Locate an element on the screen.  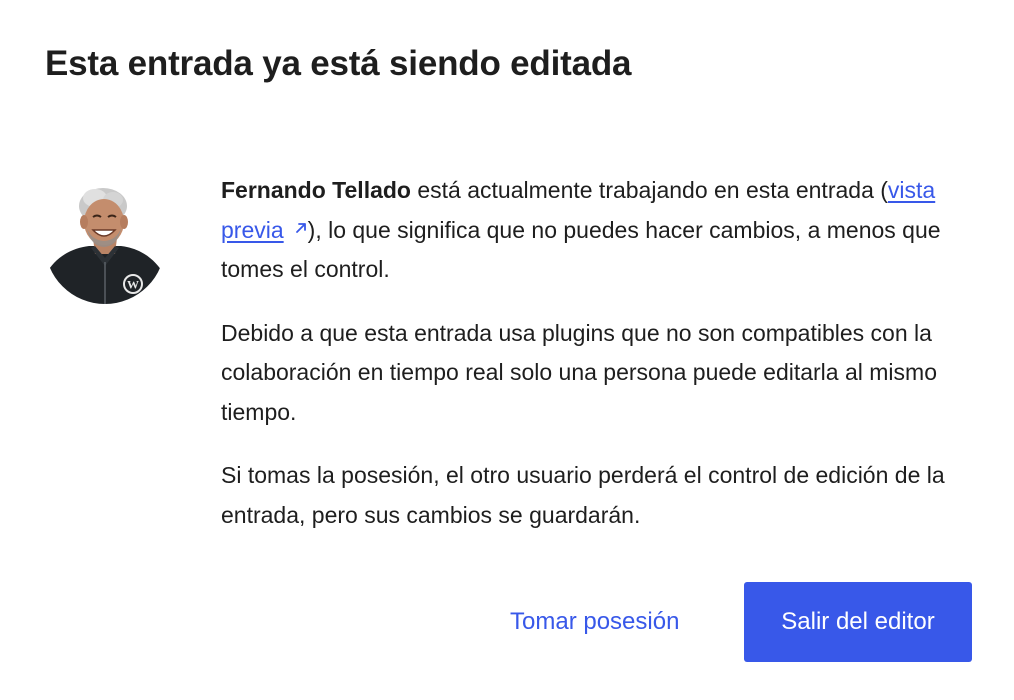
exit-editor-button: Salir del editor is located at coordinates (858, 622).